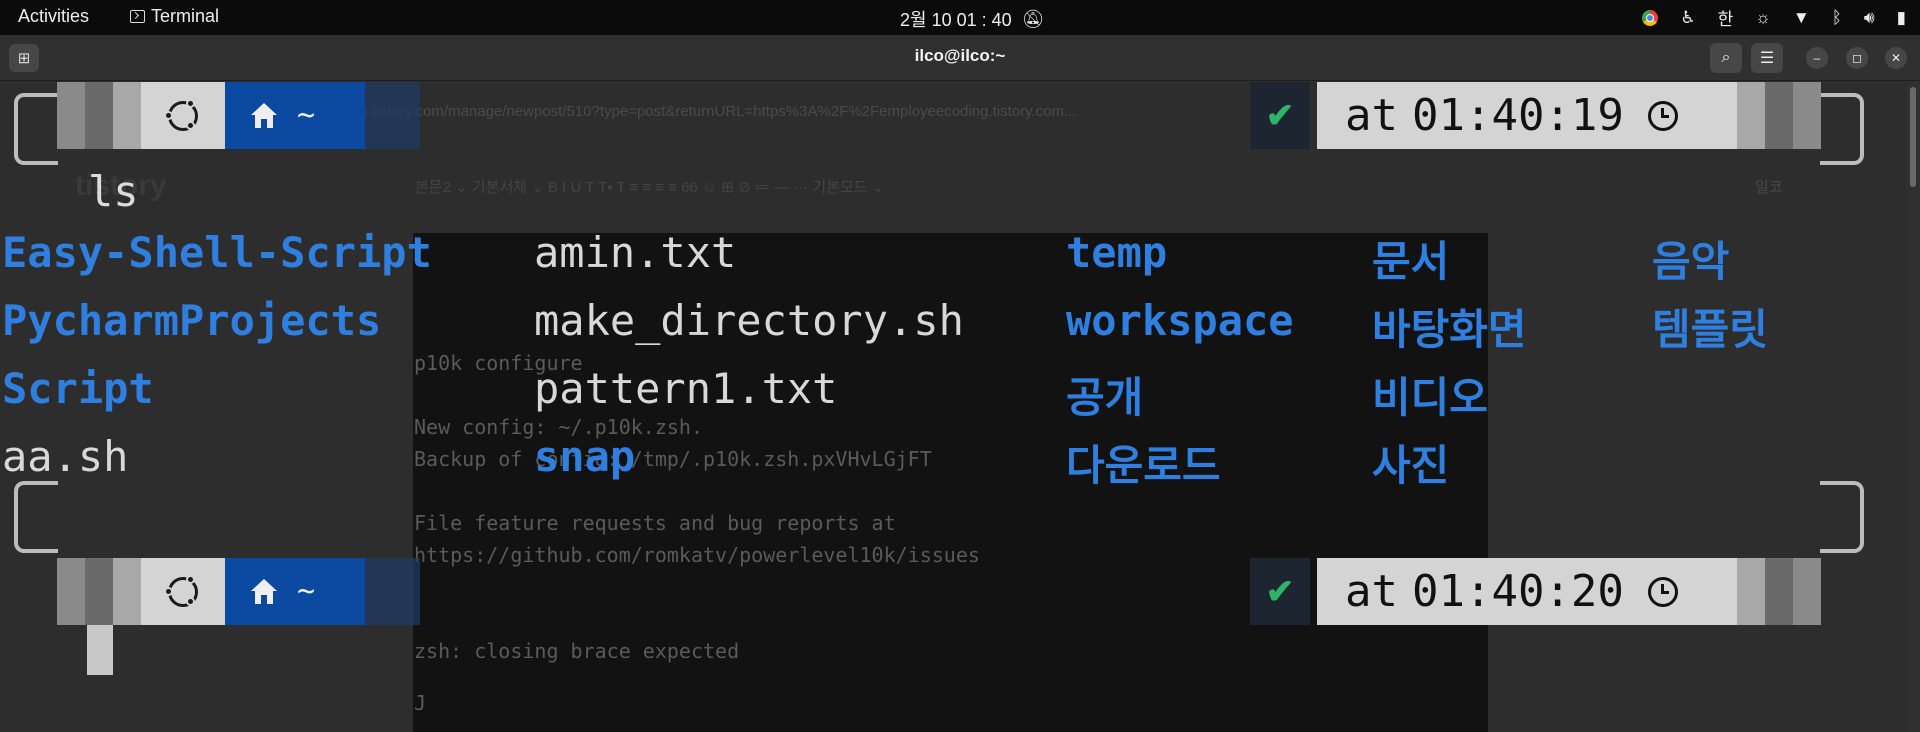  What do you see at coordinates (1857, 58) in the screenshot?
I see `maximize-button: ◻` at bounding box center [1857, 58].